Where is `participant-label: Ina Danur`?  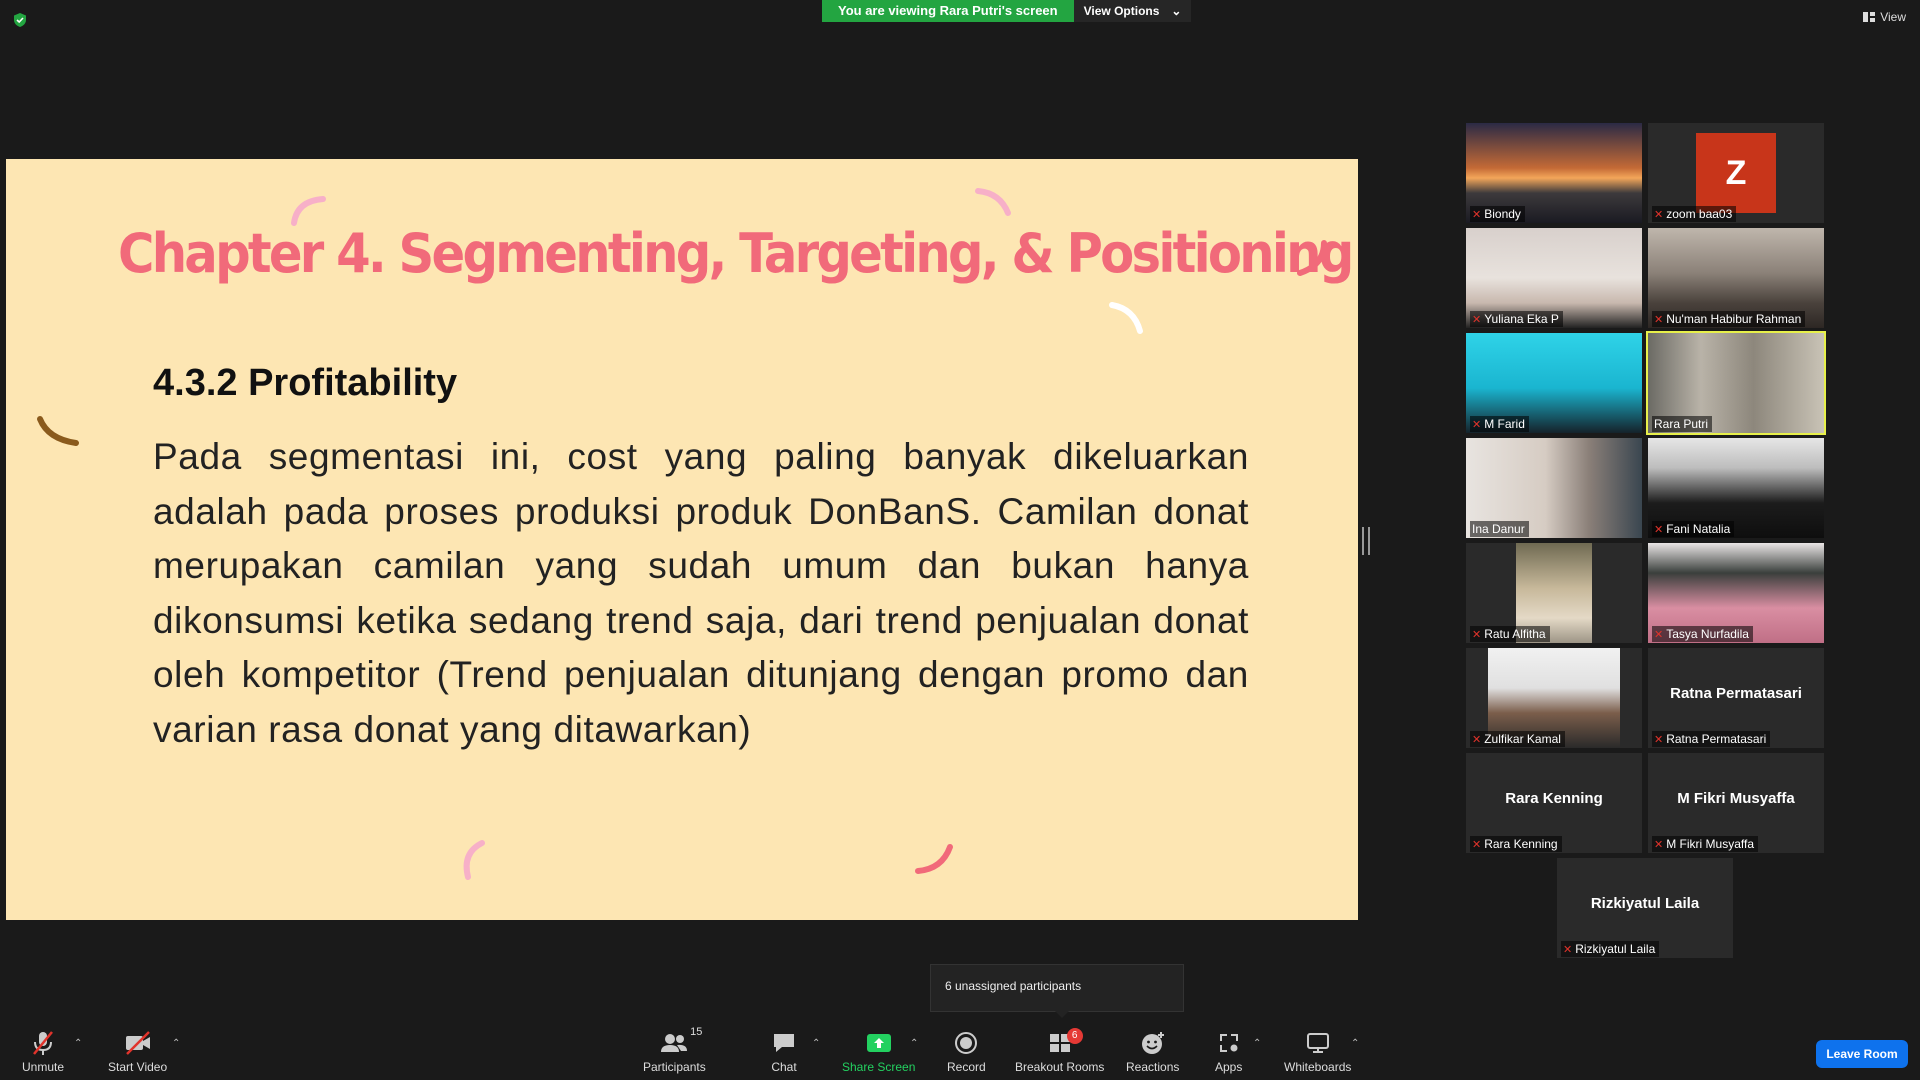
participant-label: Ina Danur is located at coordinates (1499, 529).